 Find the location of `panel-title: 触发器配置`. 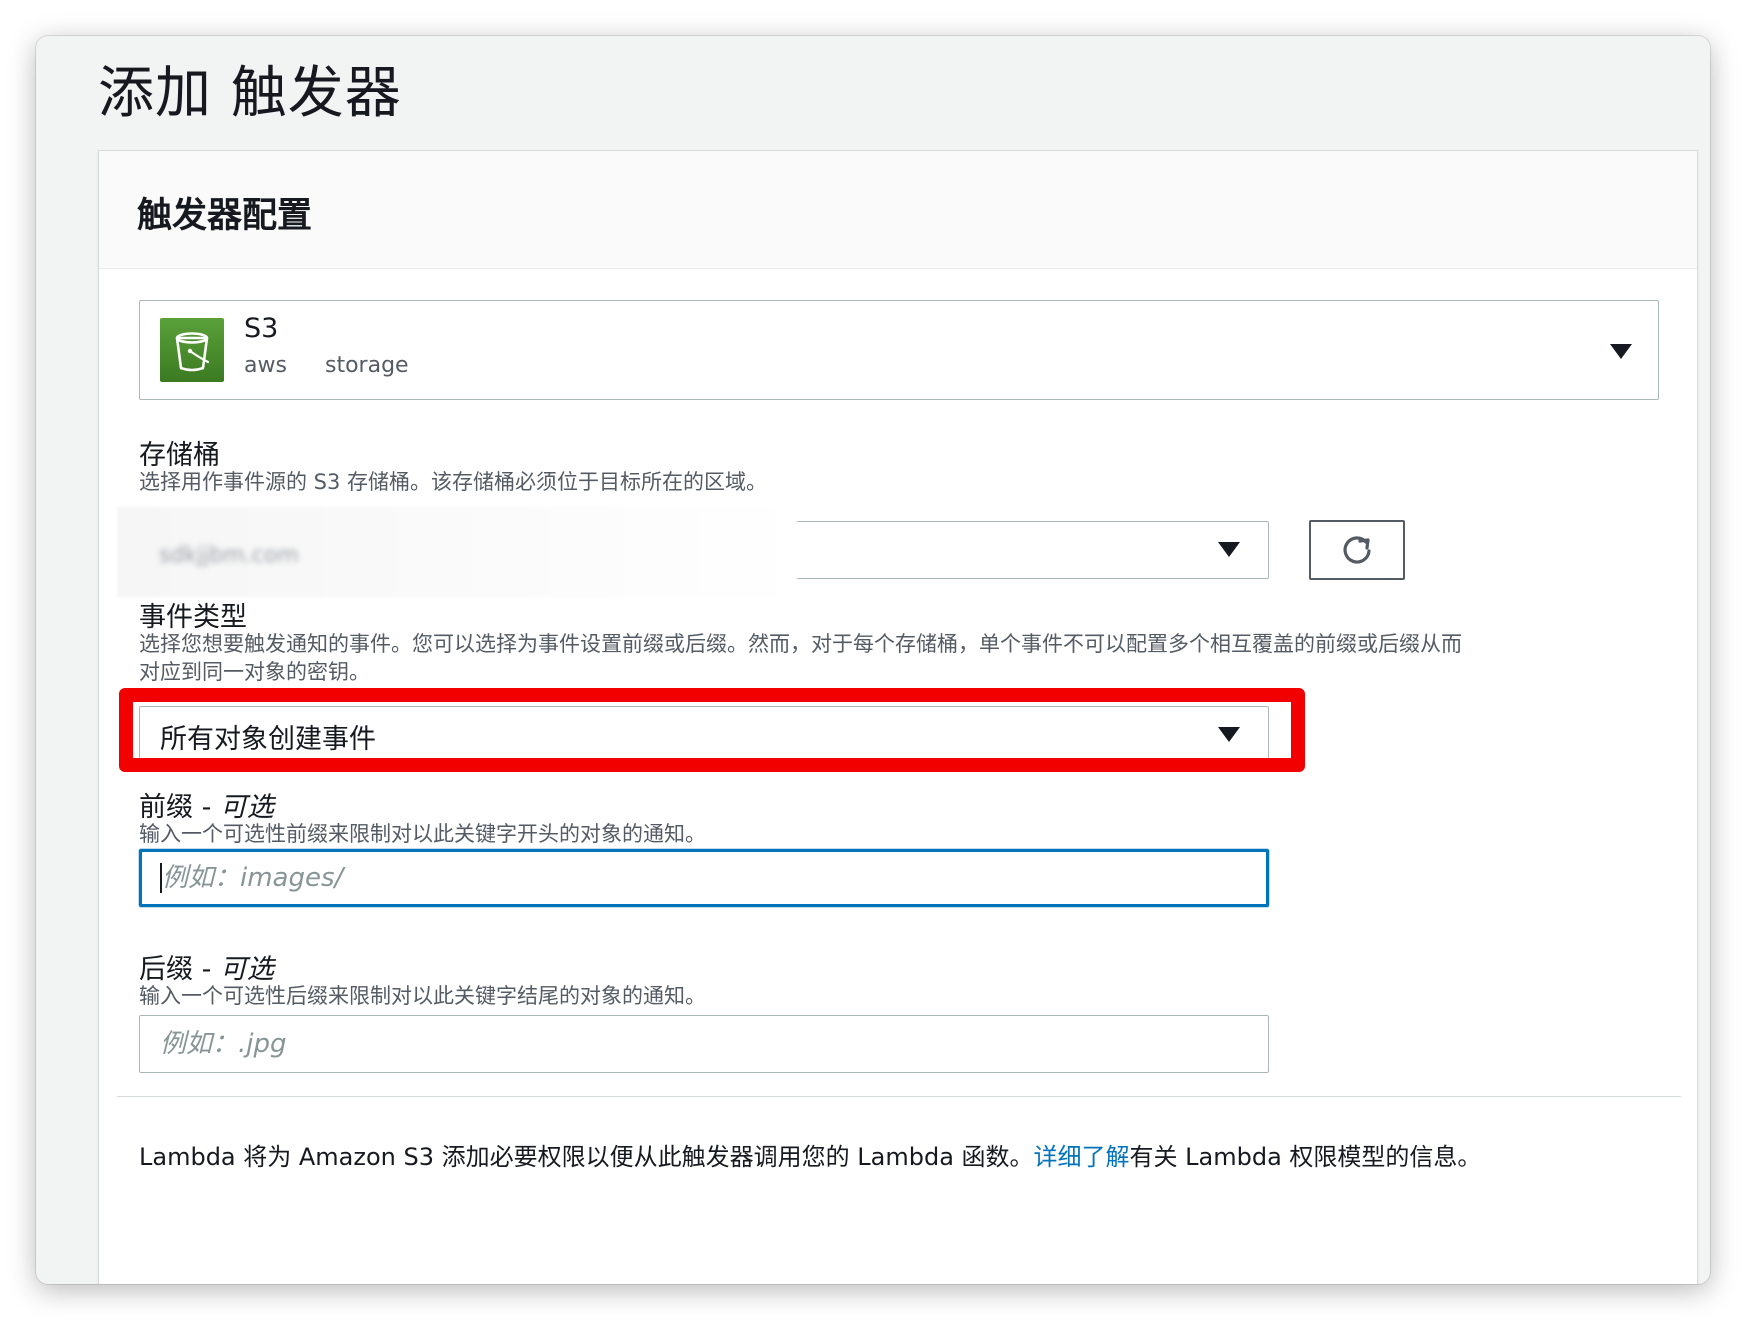

panel-title: 触发器配置 is located at coordinates (225, 216).